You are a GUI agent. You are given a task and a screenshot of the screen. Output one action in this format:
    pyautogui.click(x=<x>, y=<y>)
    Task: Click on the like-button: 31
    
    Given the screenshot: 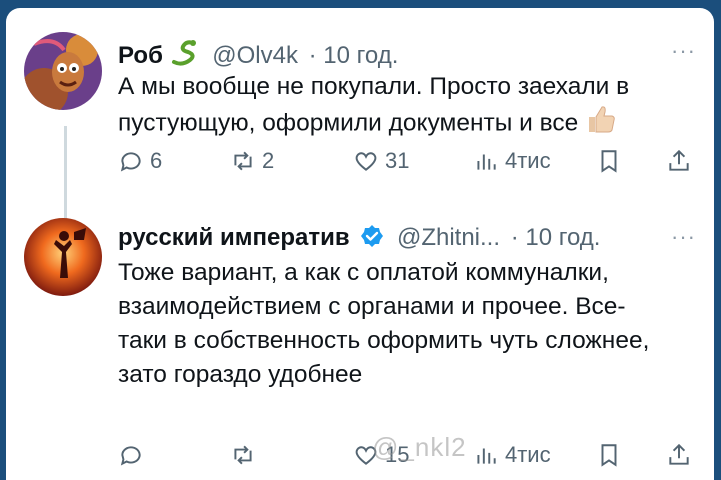 What is the action you would take?
    pyautogui.click(x=381, y=161)
    